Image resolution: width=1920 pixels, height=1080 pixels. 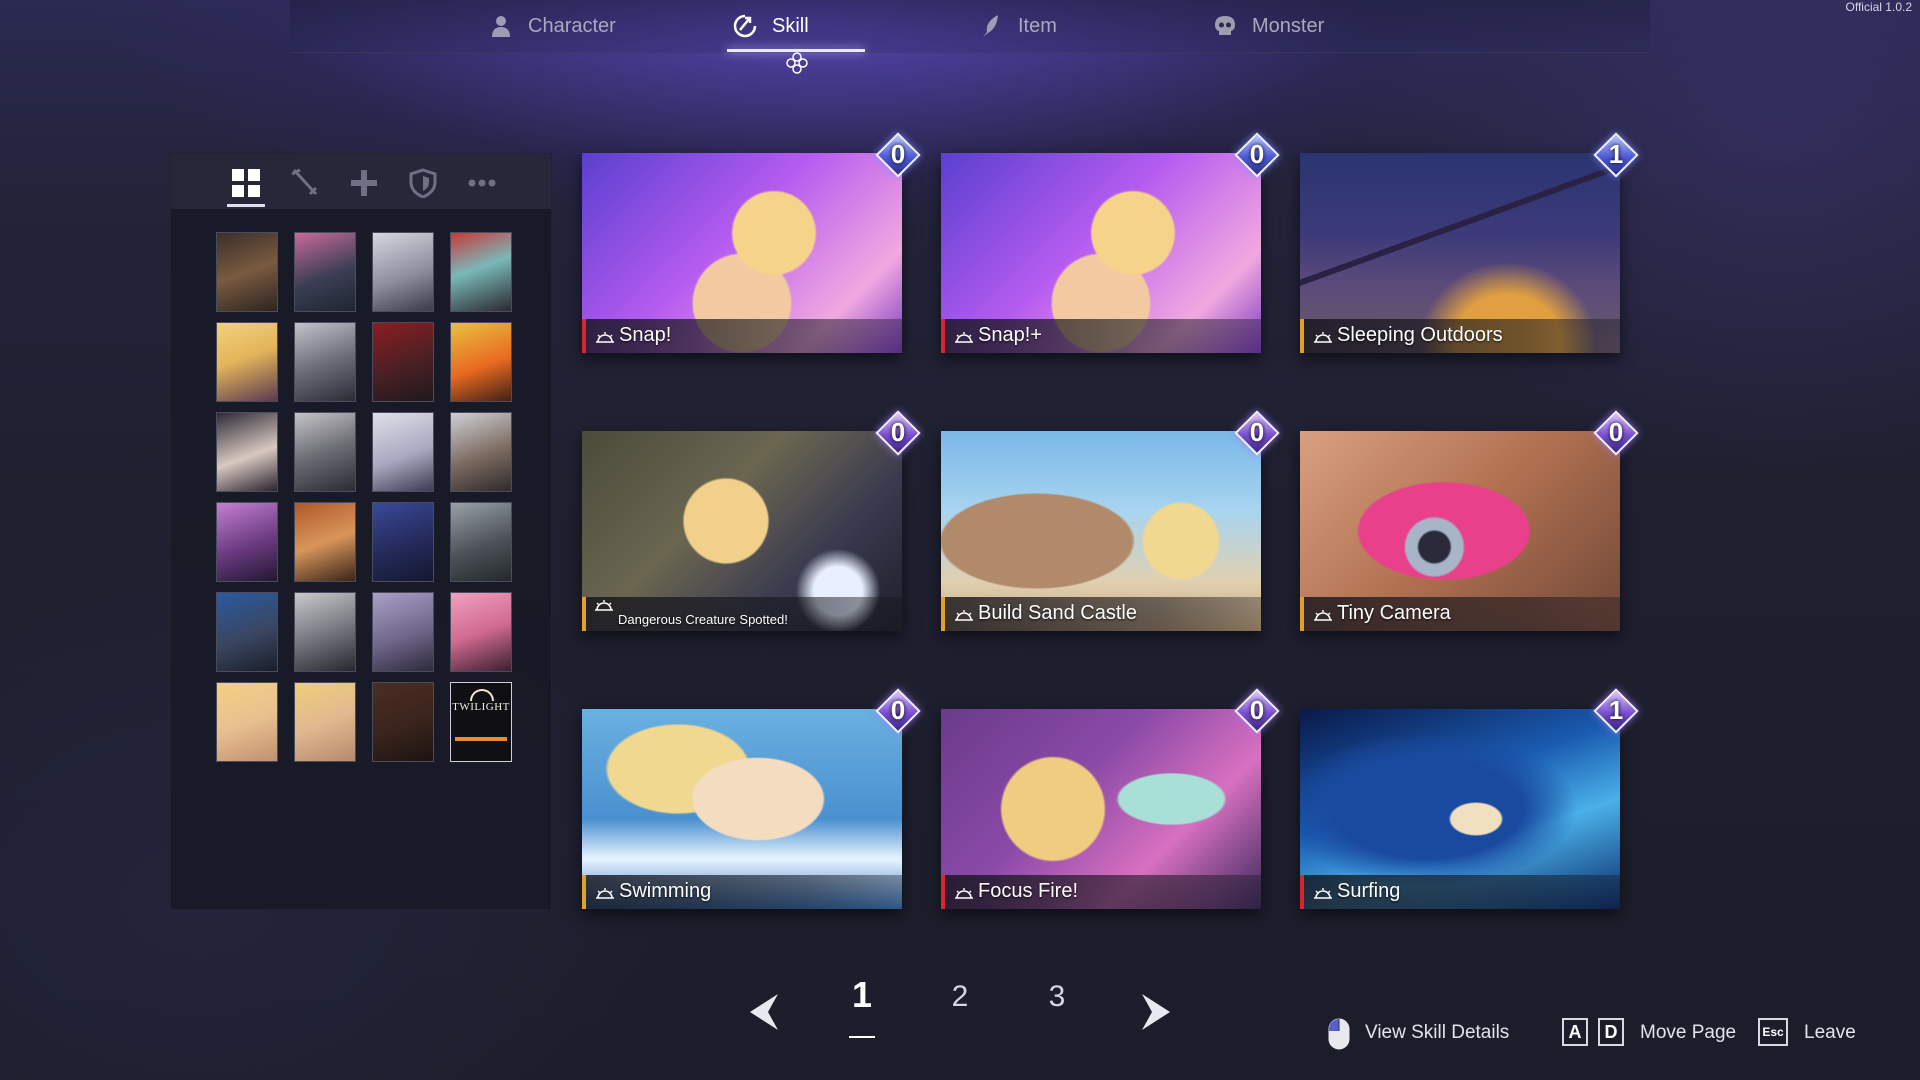 I want to click on skill-card: Surfing 1, so click(x=1469, y=798).